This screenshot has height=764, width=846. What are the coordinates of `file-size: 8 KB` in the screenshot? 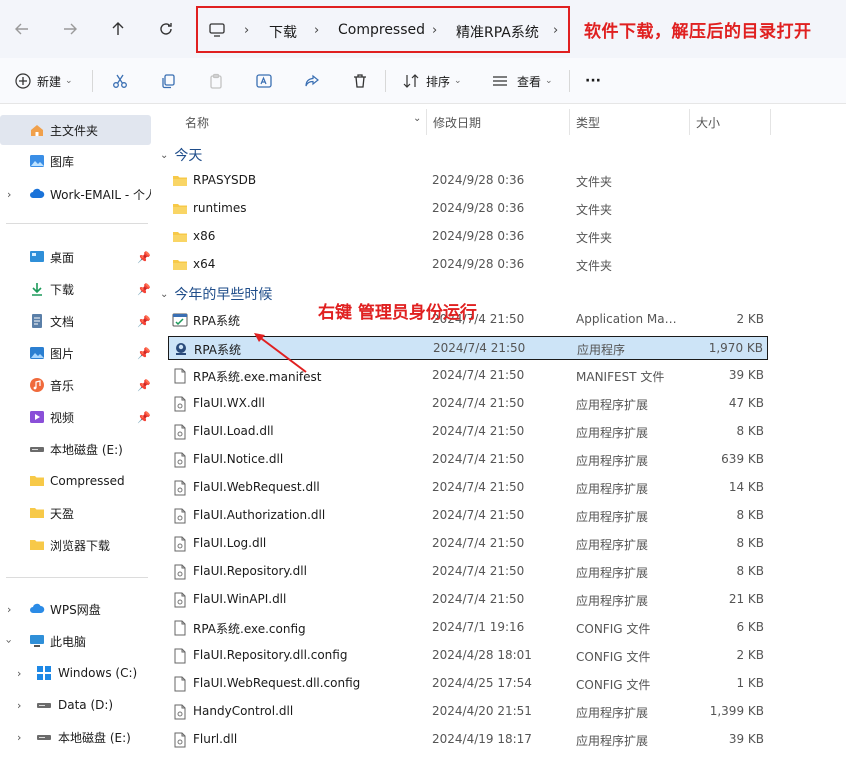 It's located at (750, 515).